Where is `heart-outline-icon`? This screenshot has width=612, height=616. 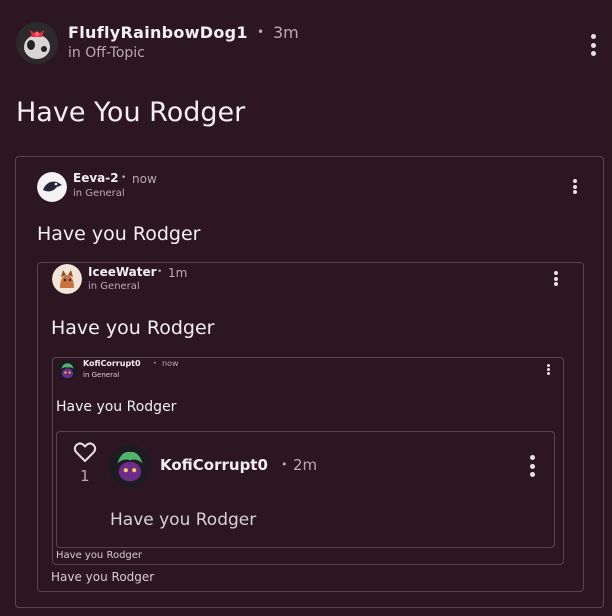 heart-outline-icon is located at coordinates (85, 452).